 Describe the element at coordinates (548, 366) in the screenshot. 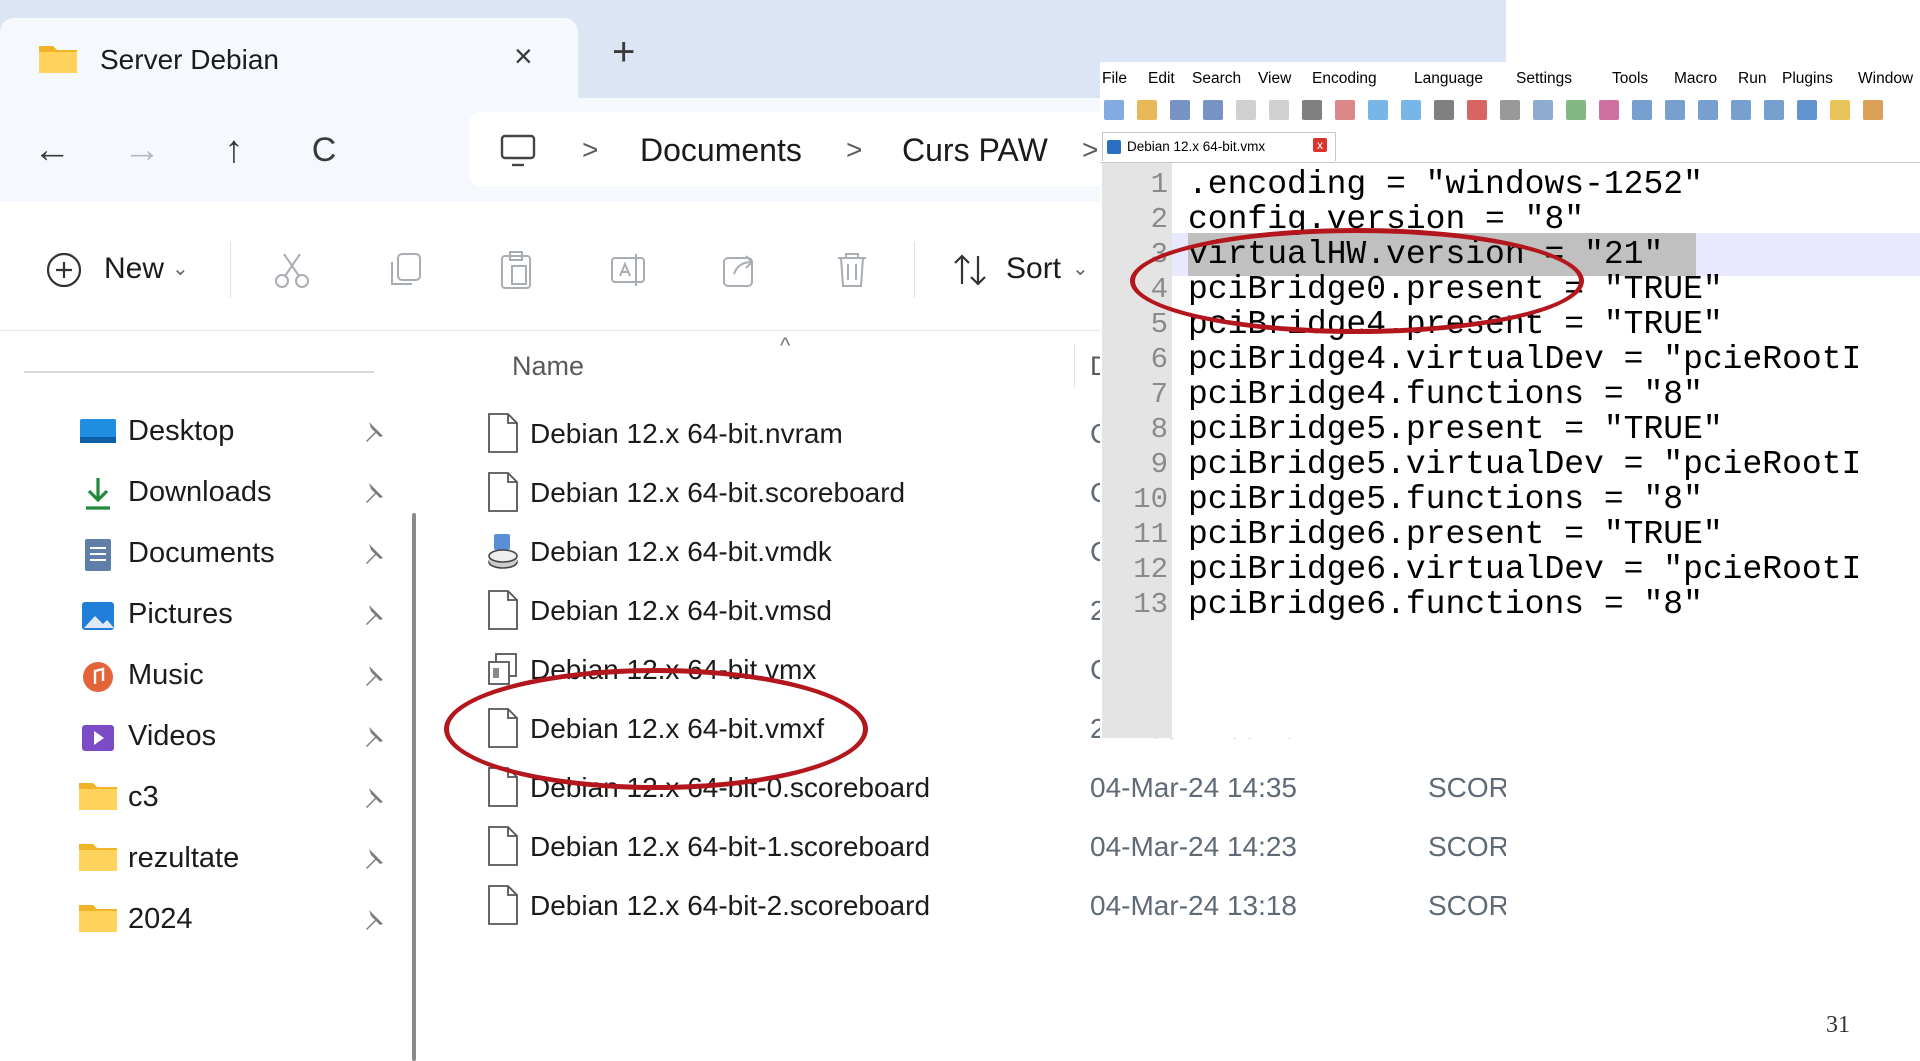

I see `column-header-name: Name` at that location.